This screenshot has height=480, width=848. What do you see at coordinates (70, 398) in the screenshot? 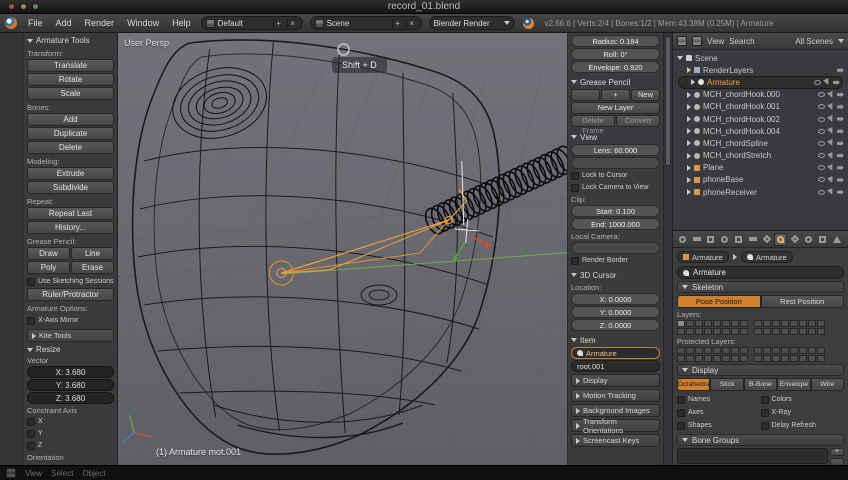
I see `resize-z-field: Z: 3.680` at bounding box center [70, 398].